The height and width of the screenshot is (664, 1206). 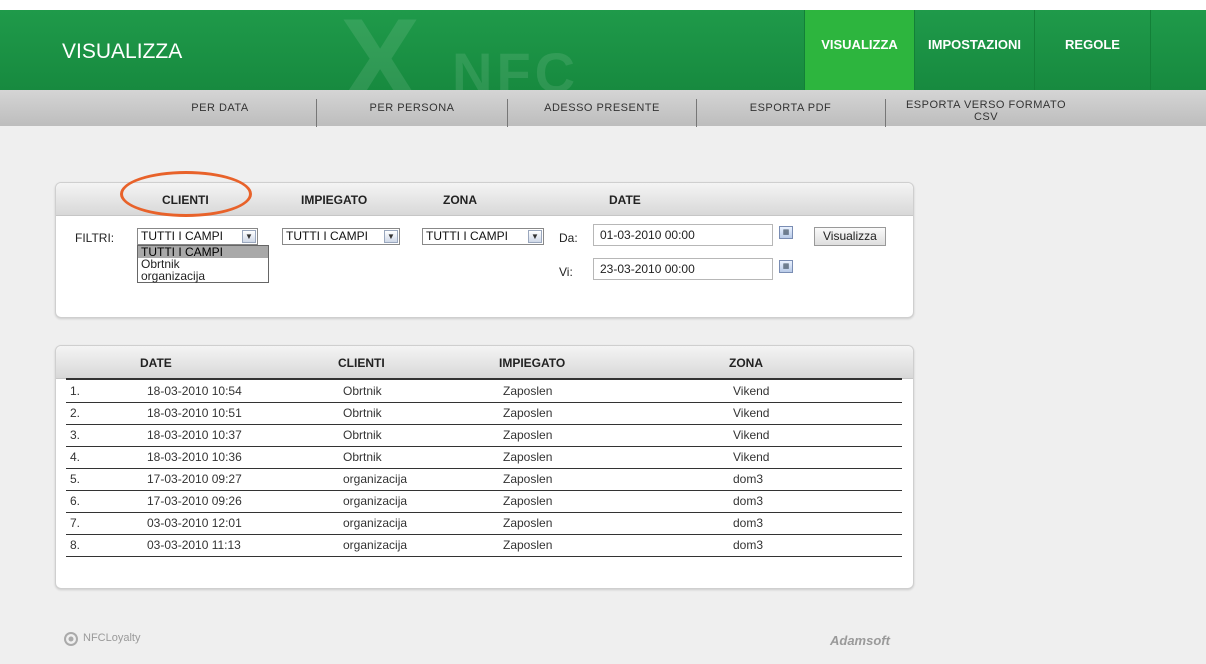 What do you see at coordinates (194, 501) in the screenshot?
I see `cell-date: 17-03-2010 09:26` at bounding box center [194, 501].